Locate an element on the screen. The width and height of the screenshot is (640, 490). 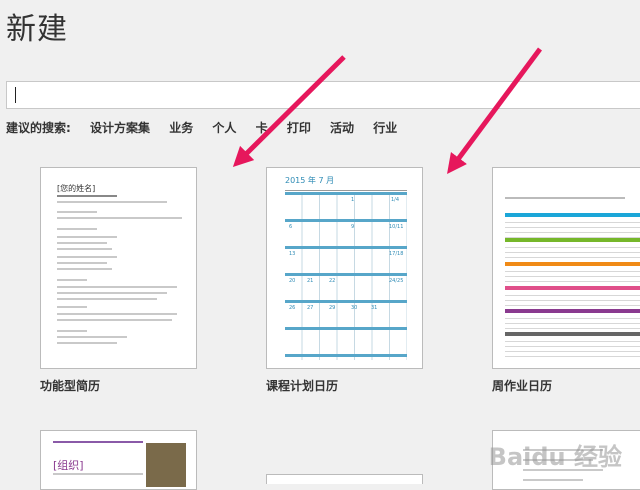
template-label-lesson-calendar: 课程计划日历 is located at coordinates (302, 385).